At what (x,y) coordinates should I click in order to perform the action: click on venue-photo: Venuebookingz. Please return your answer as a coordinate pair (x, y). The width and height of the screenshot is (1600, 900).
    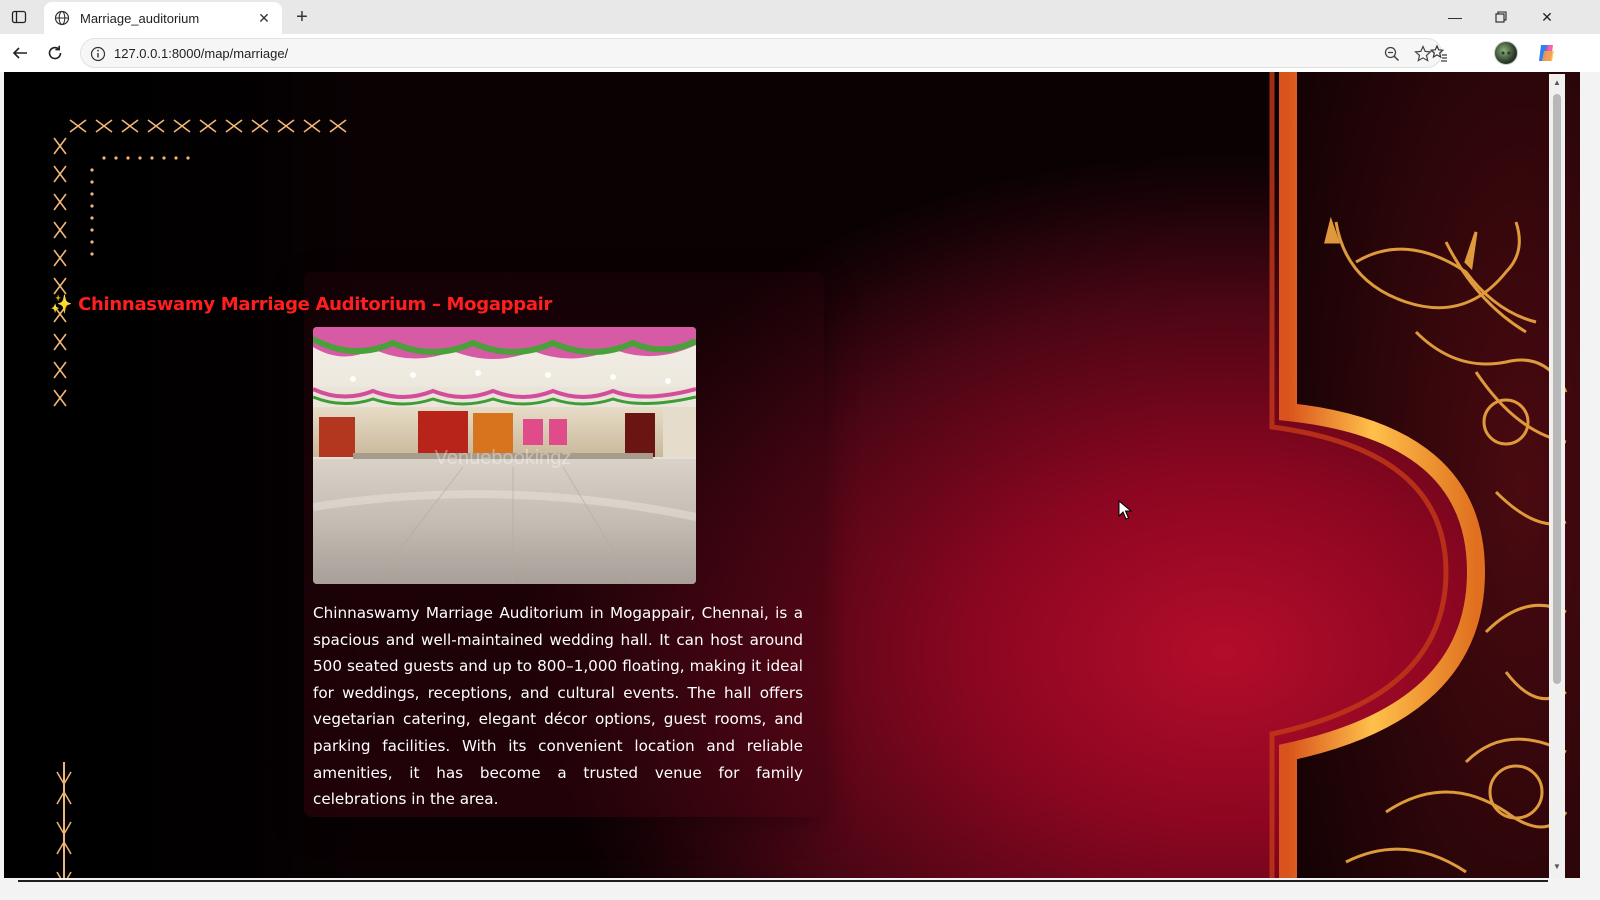
    Looking at the image, I should click on (504, 455).